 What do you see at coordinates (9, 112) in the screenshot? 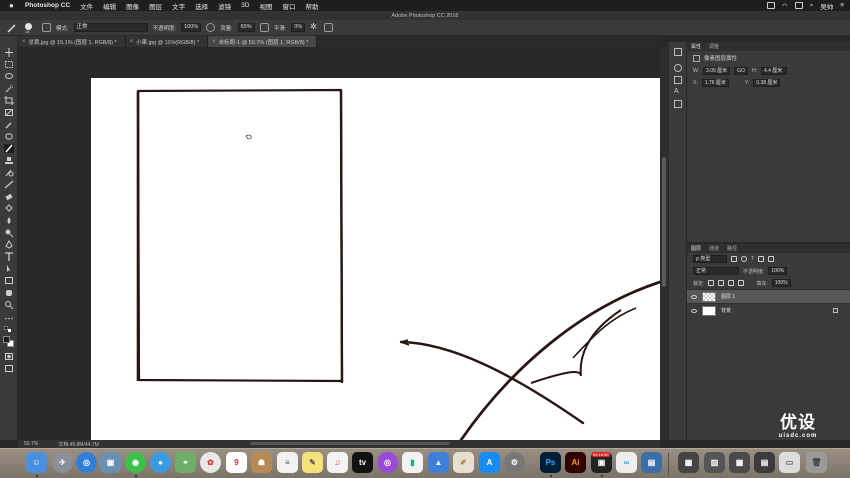
I see `frame-tool-icon` at bounding box center [9, 112].